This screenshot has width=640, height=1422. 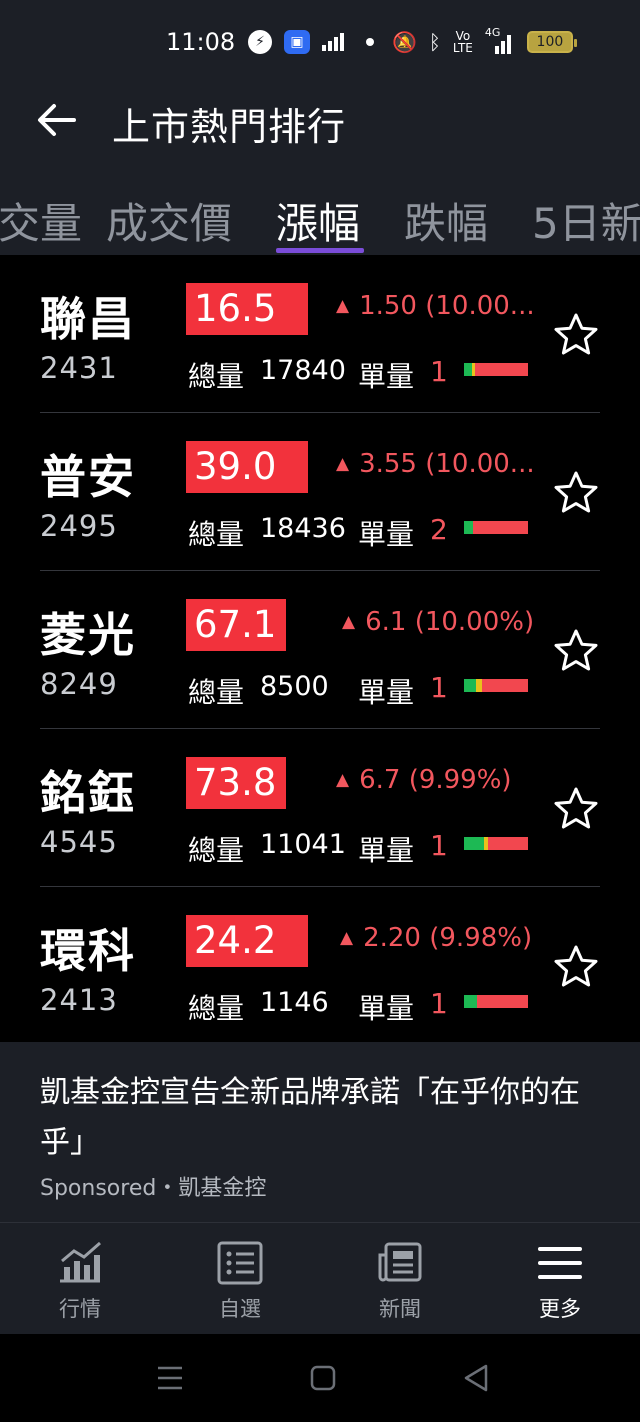 I want to click on stock-price: 39.0, so click(x=247, y=467).